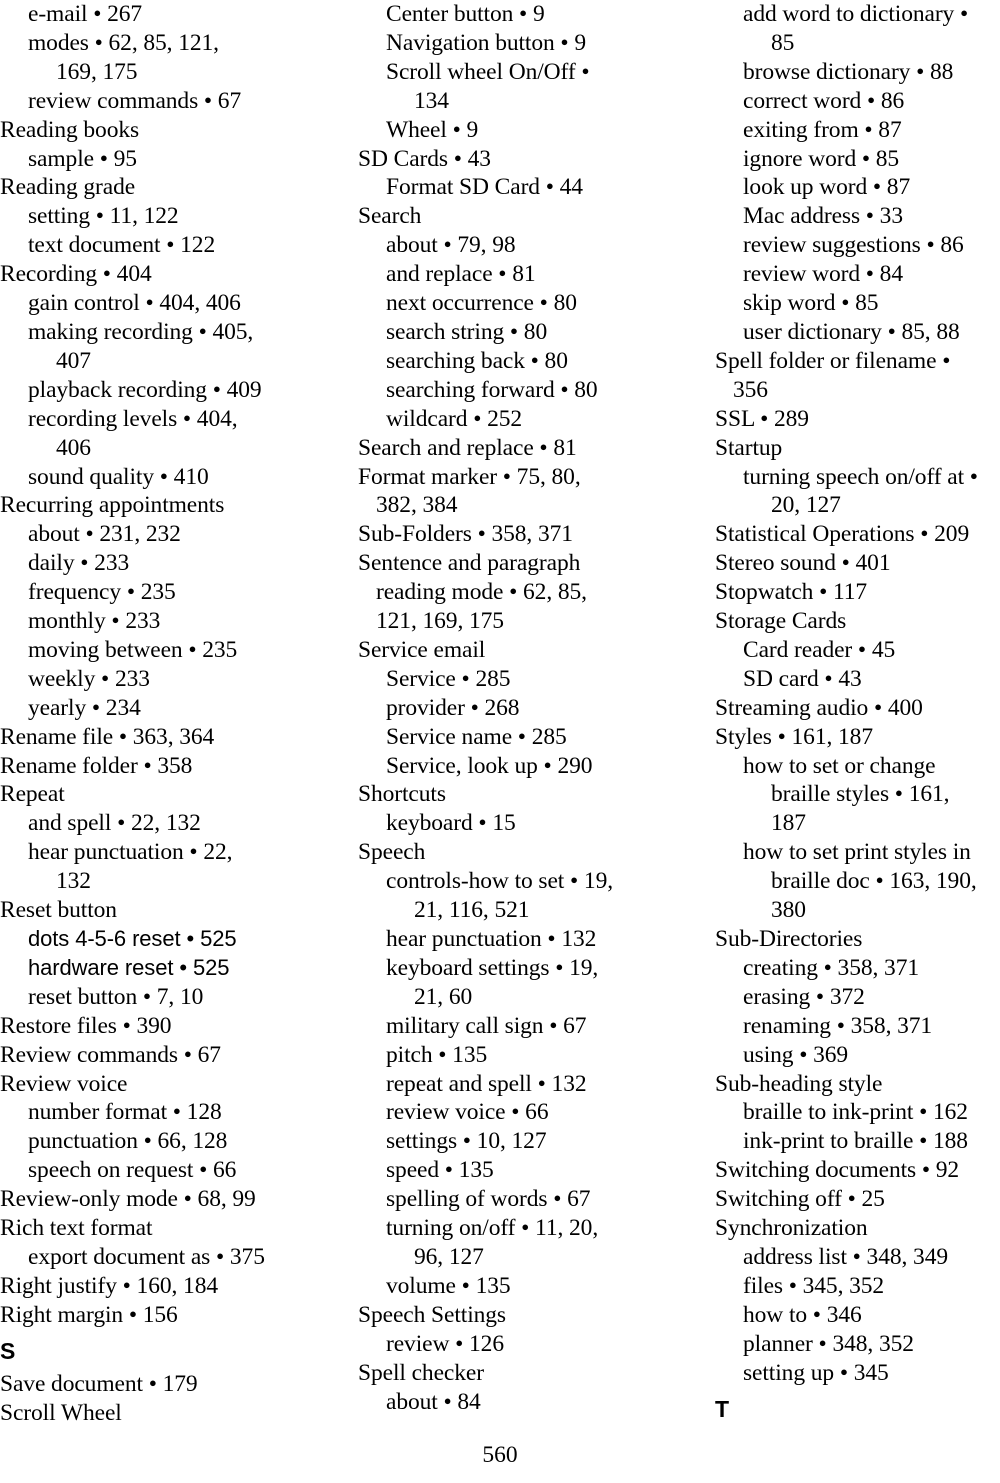 The image size is (1000, 1483). I want to click on index-entry-line: modes • 62, 85, 121,, so click(123, 42).